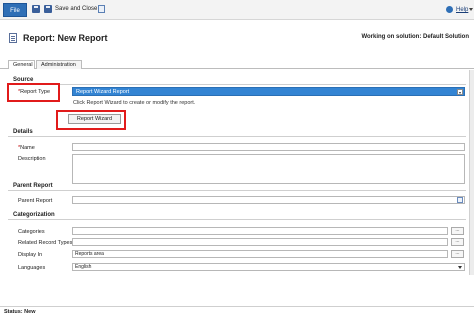 The height and width of the screenshot is (315, 474). I want to click on report-type-select: Report Wizard Report, so click(268, 91).